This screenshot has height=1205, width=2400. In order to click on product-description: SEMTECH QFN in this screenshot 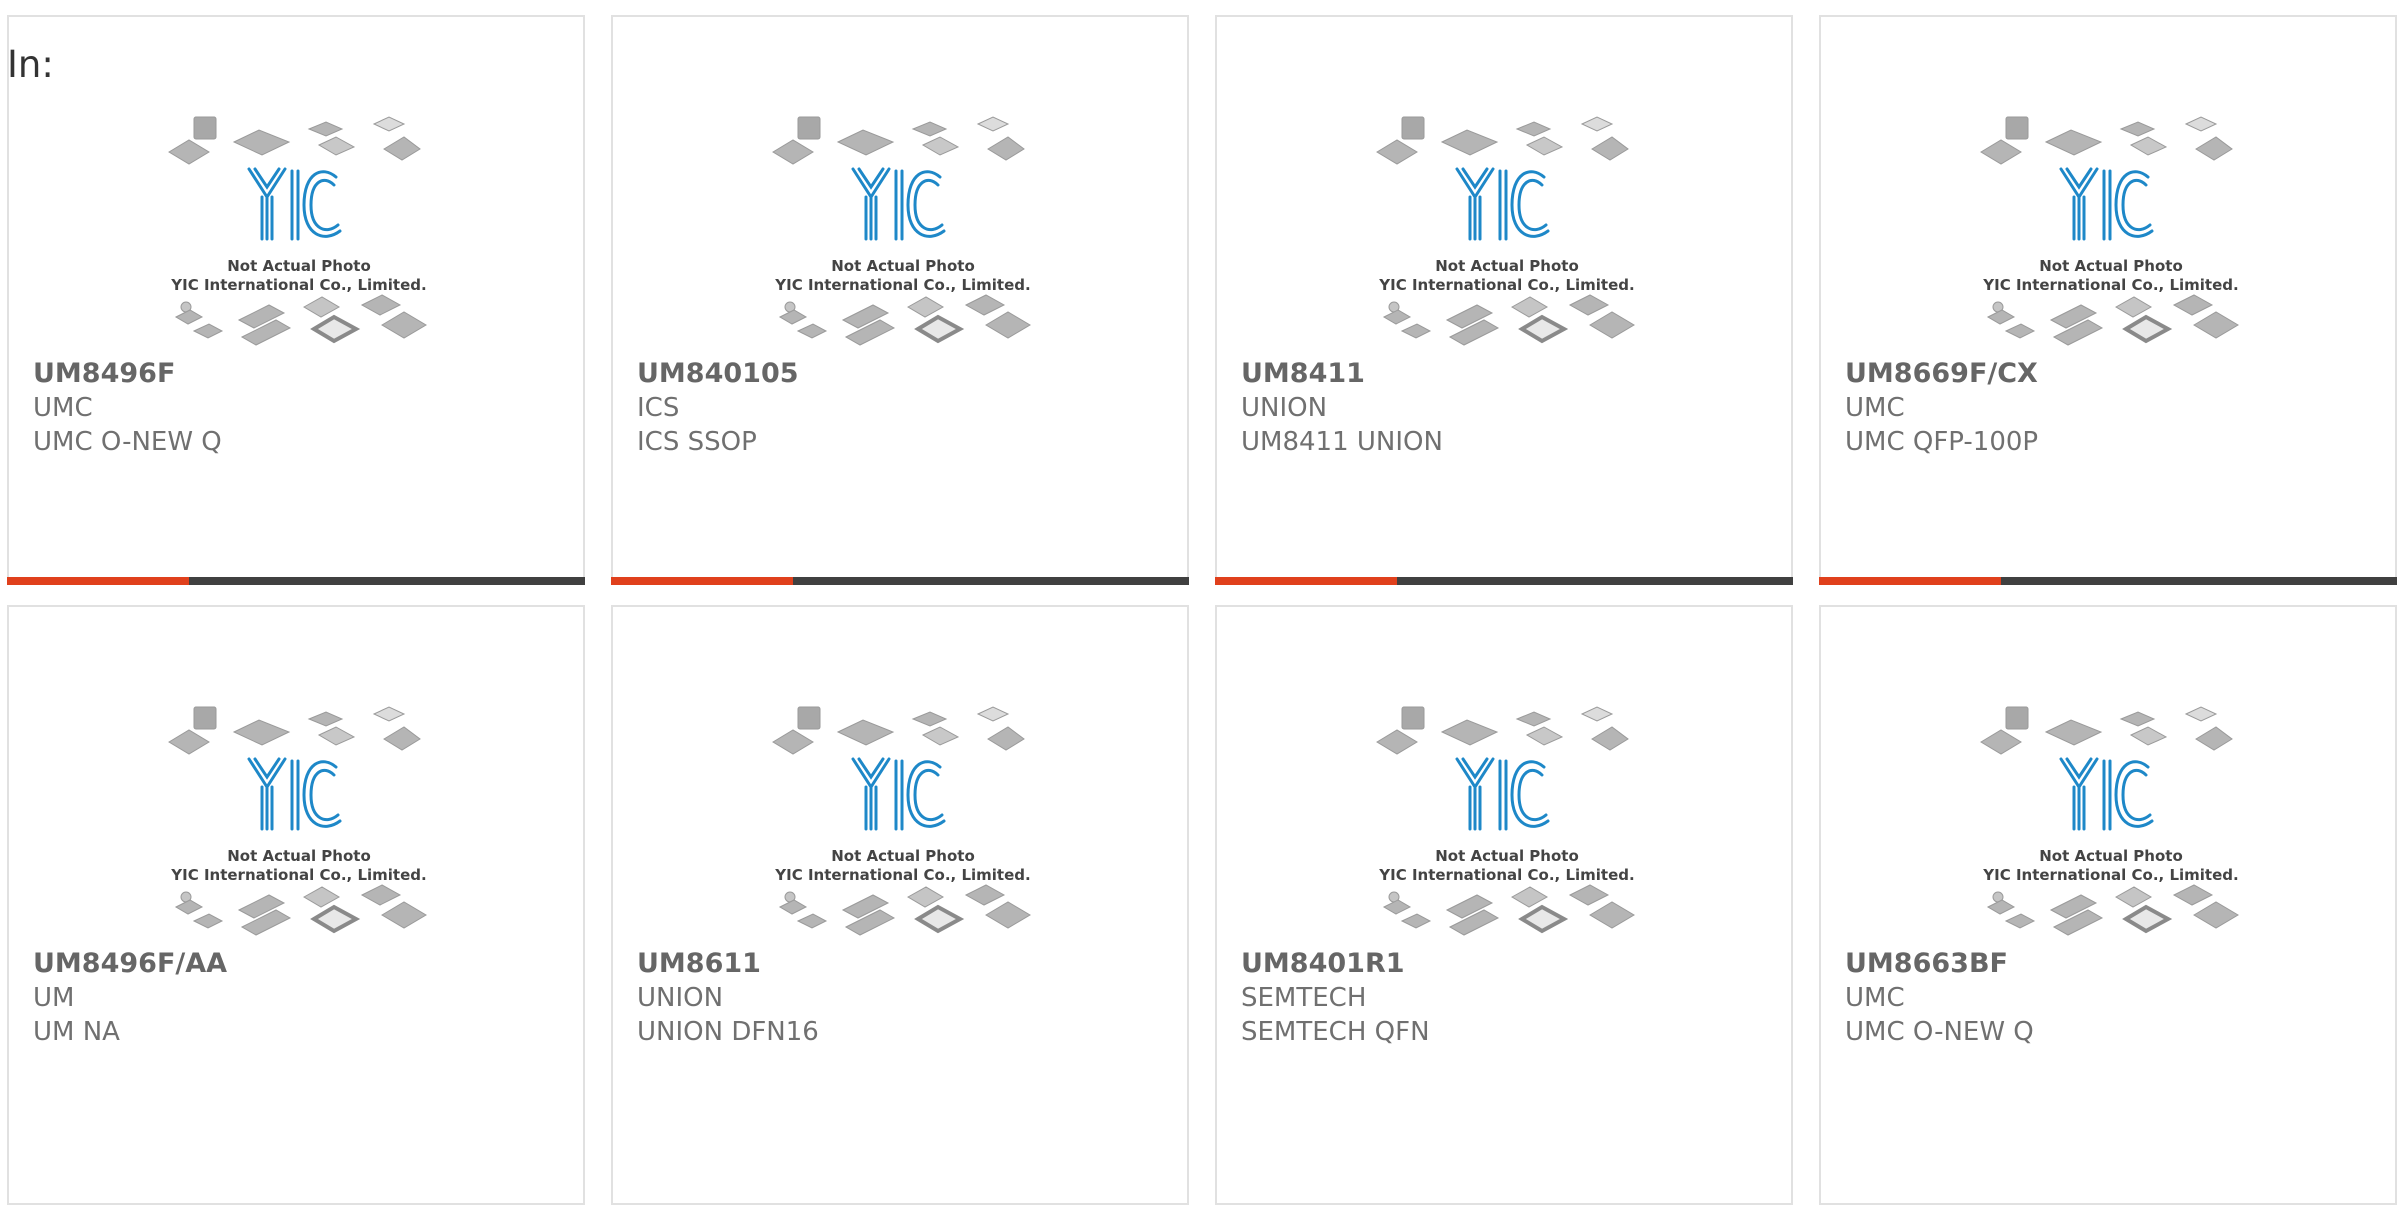, I will do `click(1335, 1032)`.